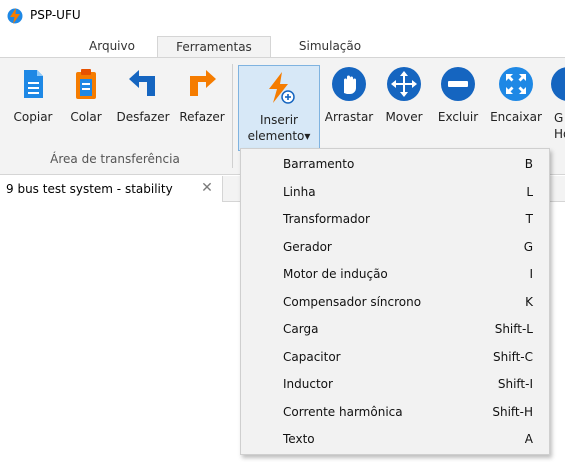 This screenshot has width=565, height=462. Describe the element at coordinates (330, 47) in the screenshot. I see `tab-simulacao: Simulação` at that location.